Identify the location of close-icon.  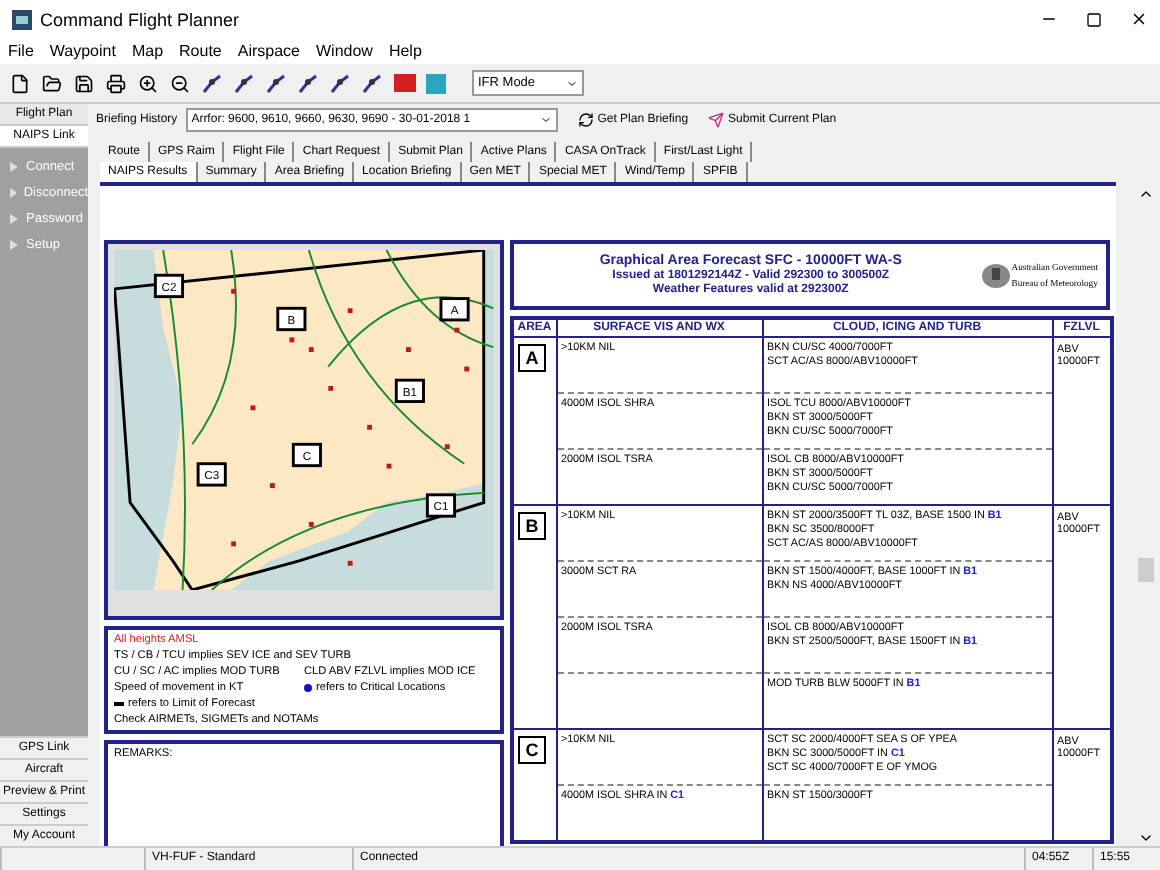
(1139, 19).